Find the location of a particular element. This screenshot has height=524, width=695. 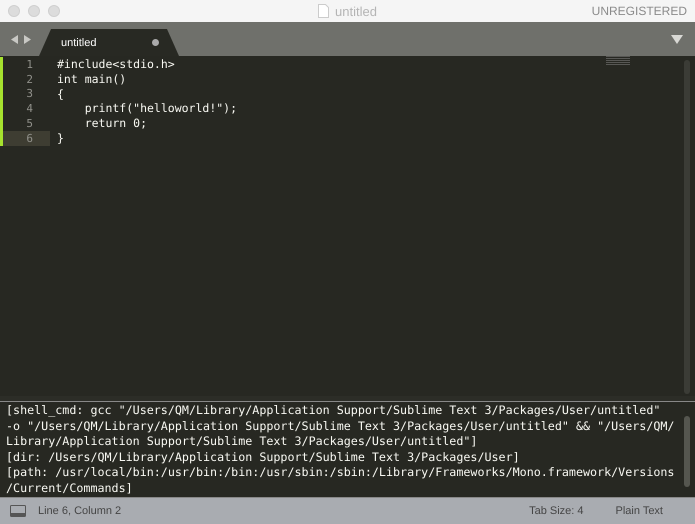

cursor-position: Line 6, Column 2 is located at coordinates (80, 511).